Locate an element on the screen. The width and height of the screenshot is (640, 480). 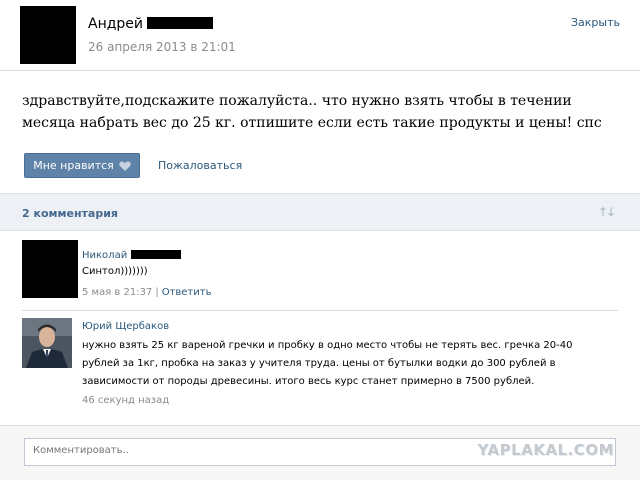
like-button-label: Мне нравится is located at coordinates (73, 165).